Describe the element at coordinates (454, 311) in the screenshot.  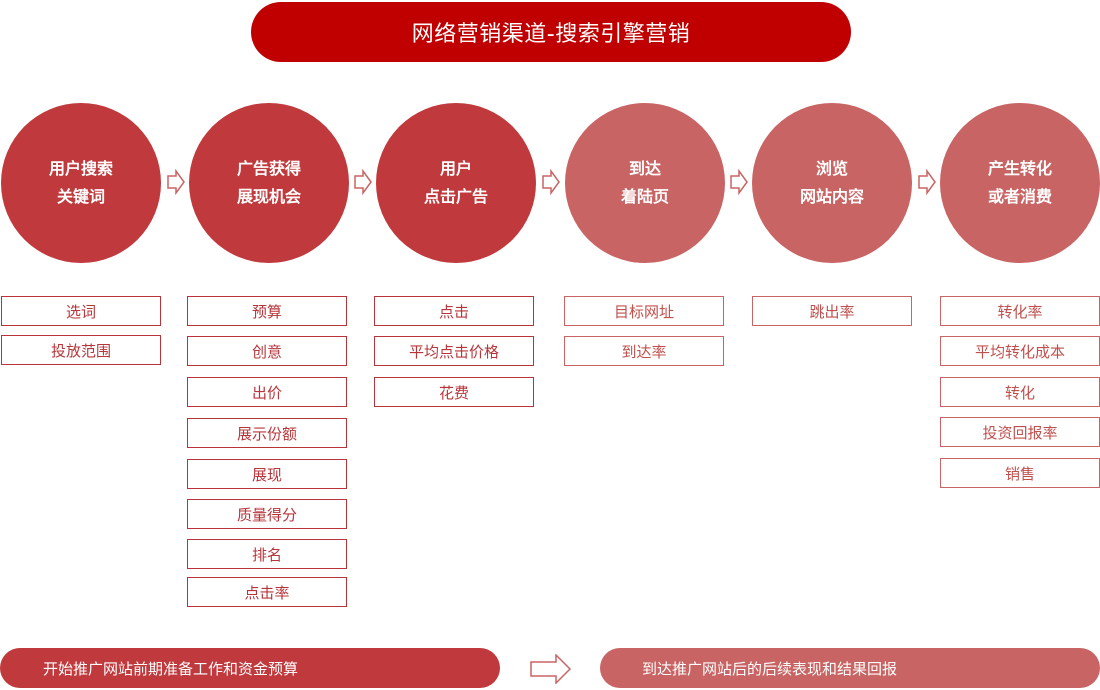
I see `metric-box: 点击` at that location.